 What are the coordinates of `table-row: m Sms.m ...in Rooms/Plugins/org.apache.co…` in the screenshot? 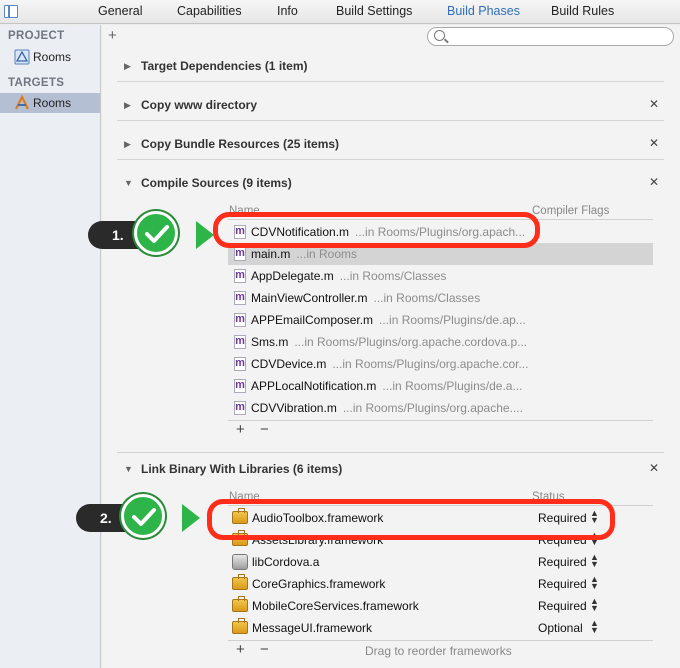 It's located at (440, 342).